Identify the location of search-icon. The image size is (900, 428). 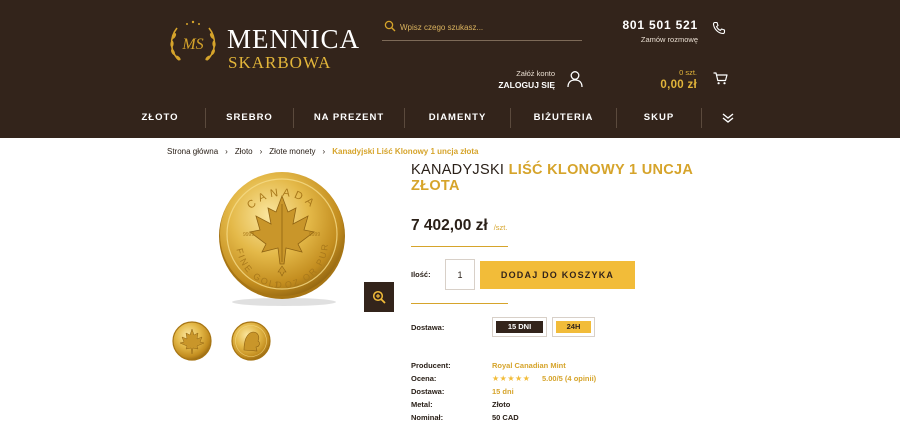
(390, 26).